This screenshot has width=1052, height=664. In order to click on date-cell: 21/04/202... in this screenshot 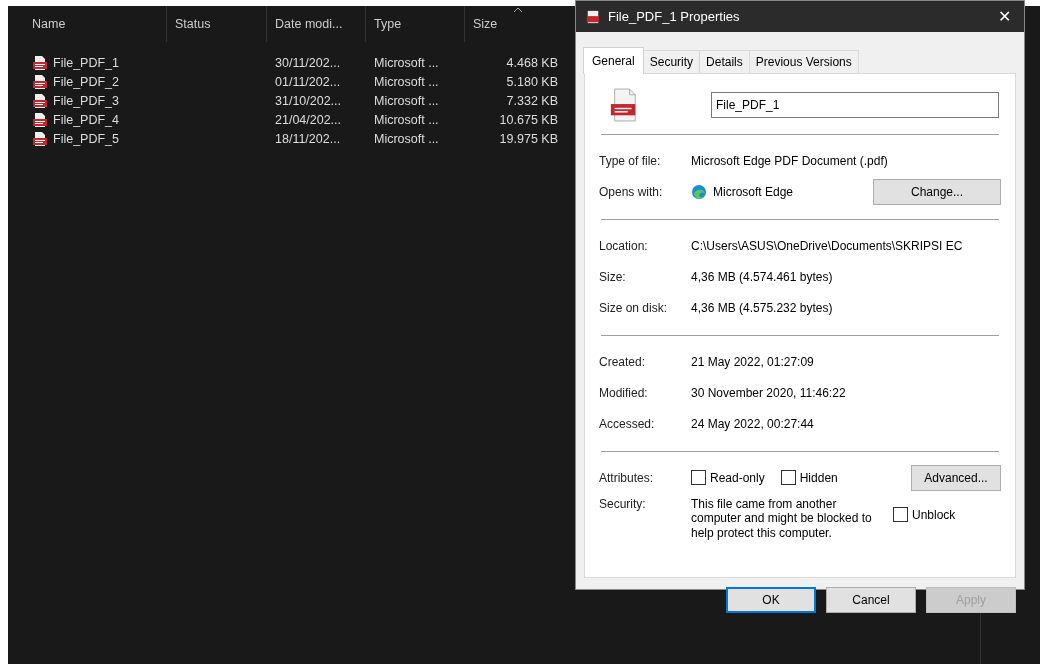, I will do `click(308, 119)`.